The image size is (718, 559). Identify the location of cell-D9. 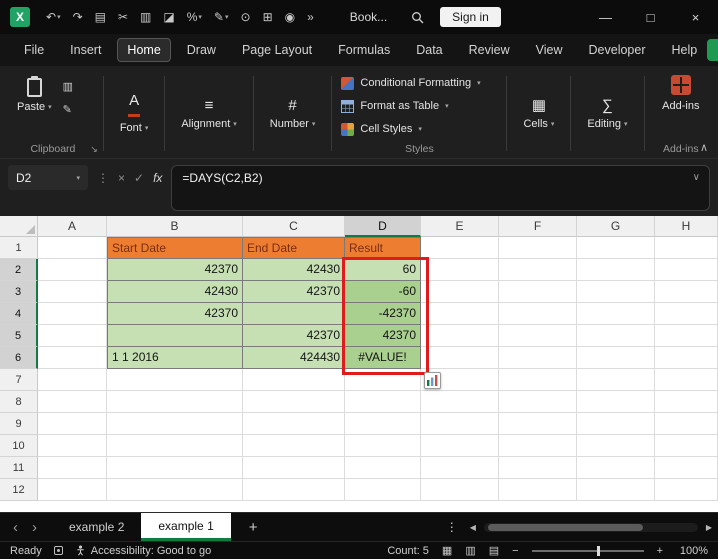
(383, 424).